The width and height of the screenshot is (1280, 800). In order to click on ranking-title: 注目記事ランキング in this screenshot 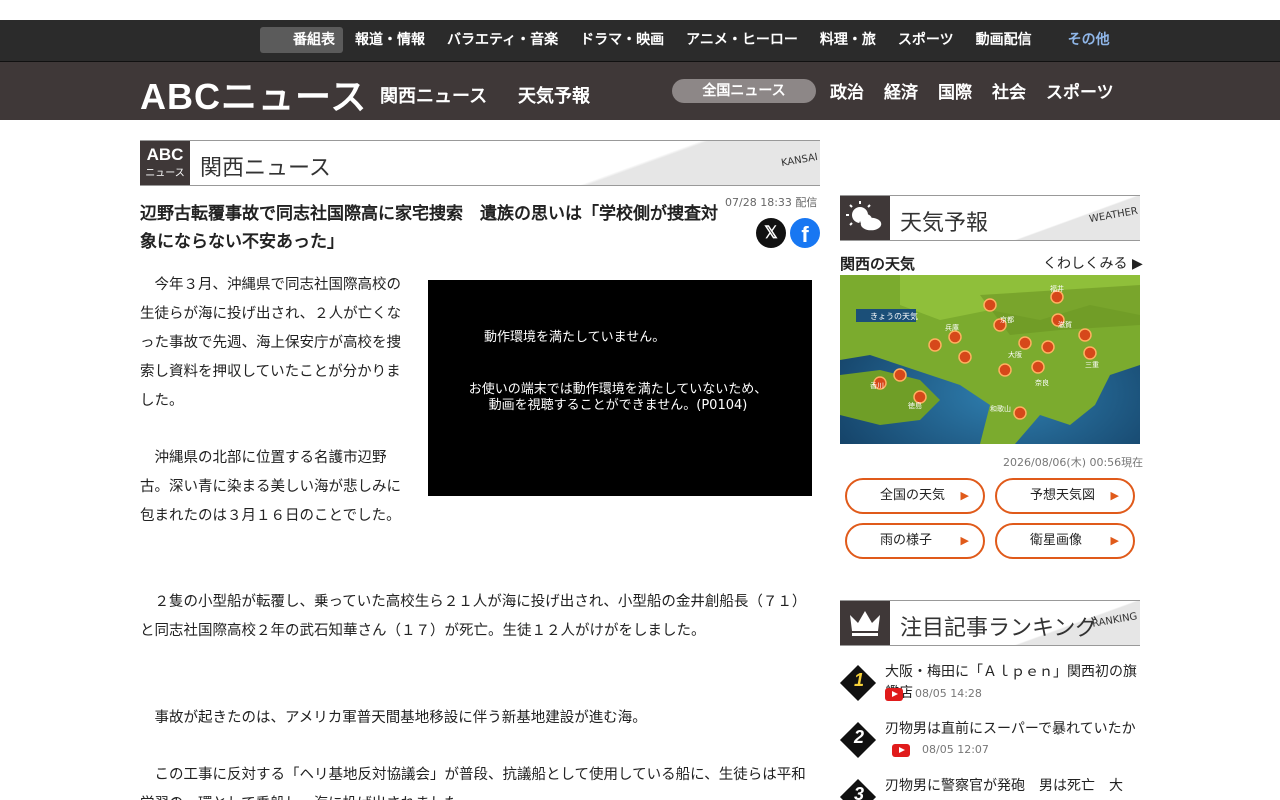, I will do `click(999, 628)`.